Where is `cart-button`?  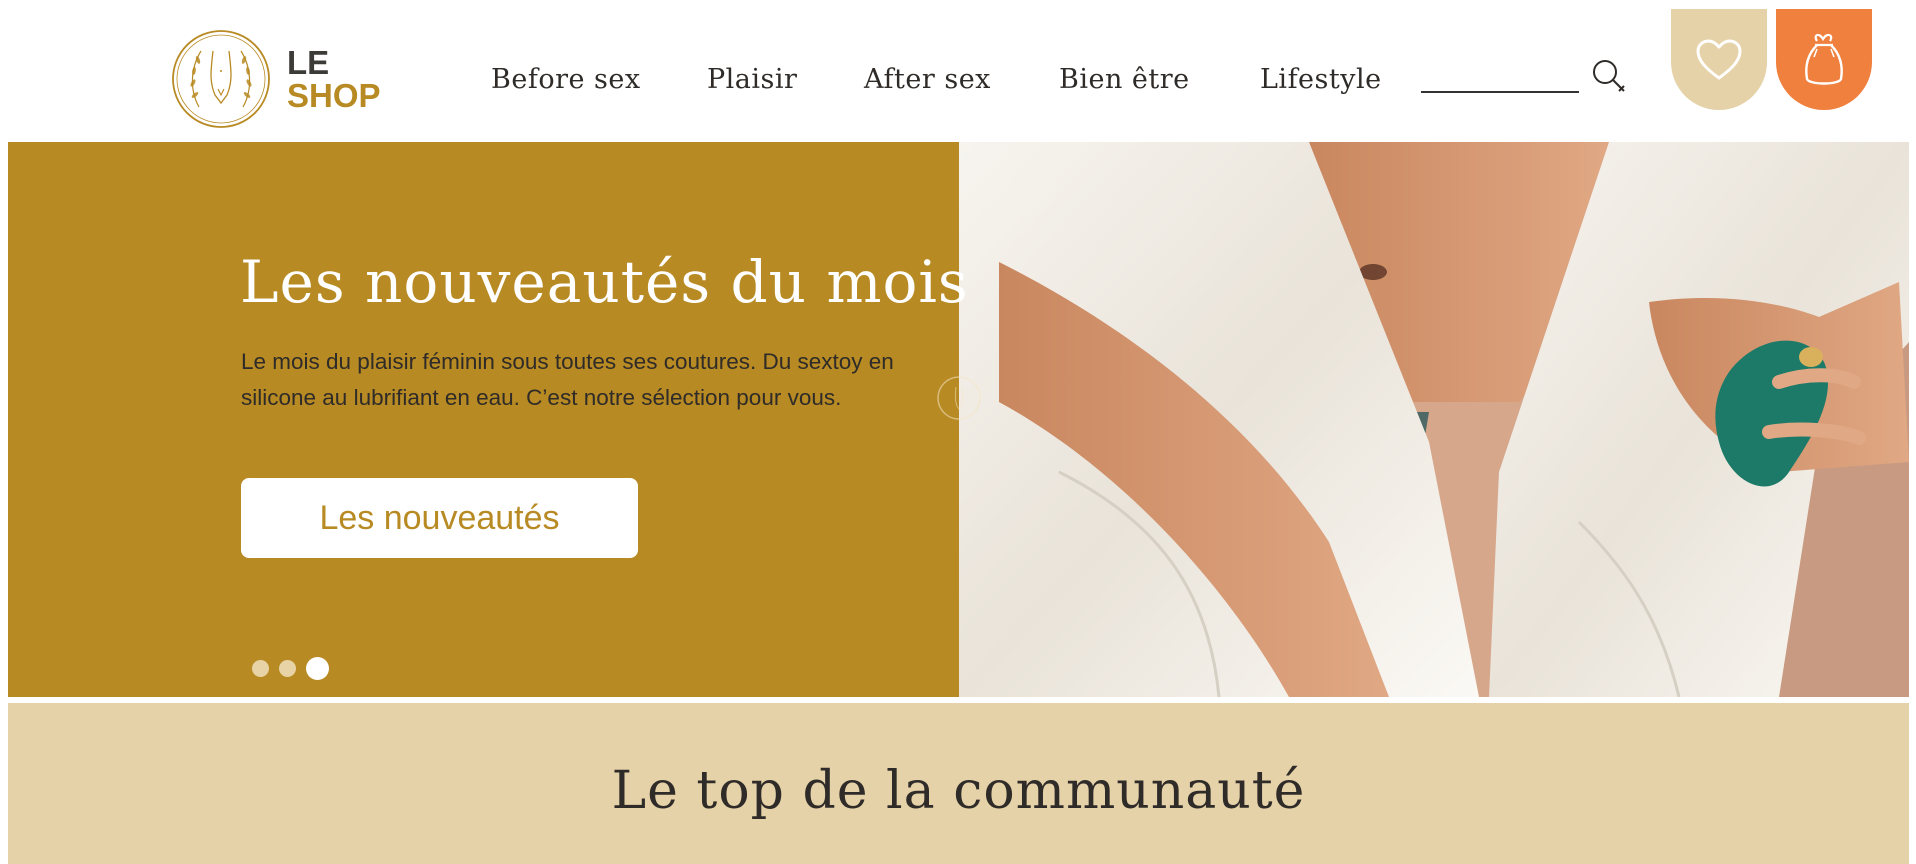 cart-button is located at coordinates (1824, 59).